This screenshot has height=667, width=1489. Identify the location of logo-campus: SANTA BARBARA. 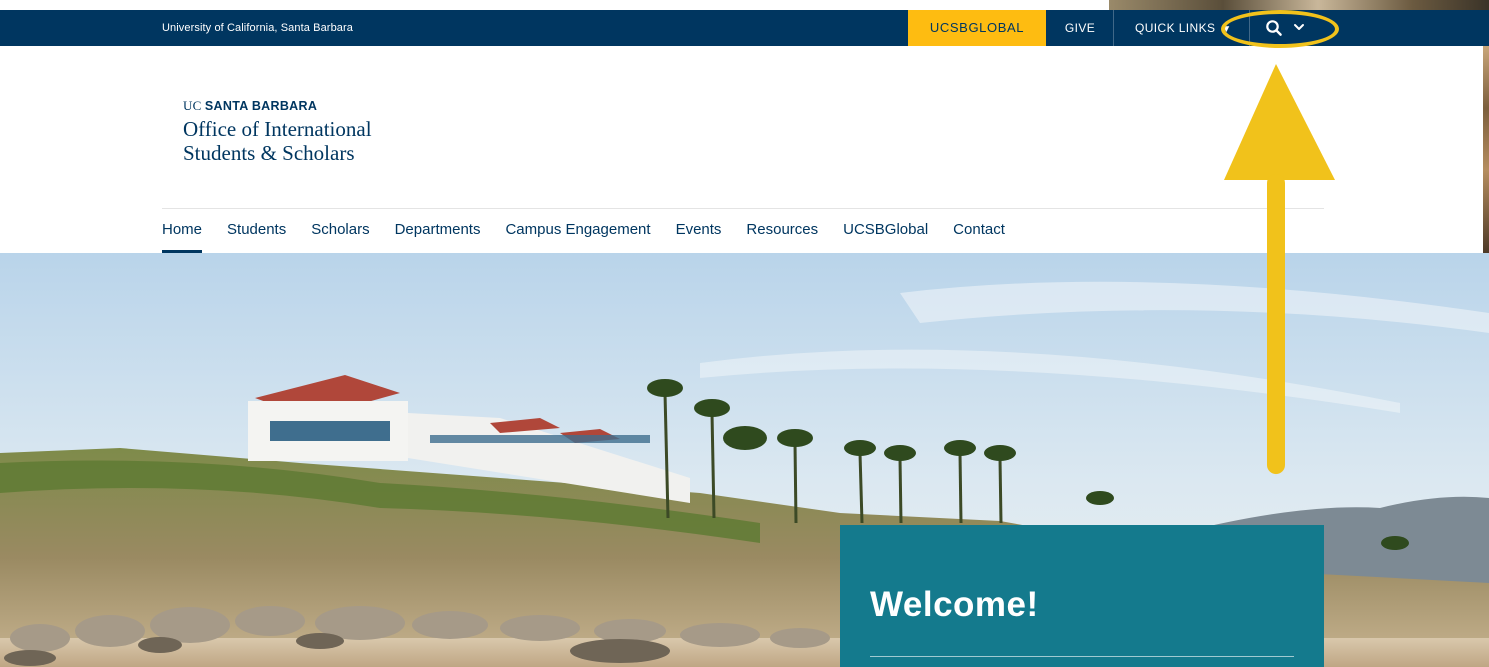
(261, 106).